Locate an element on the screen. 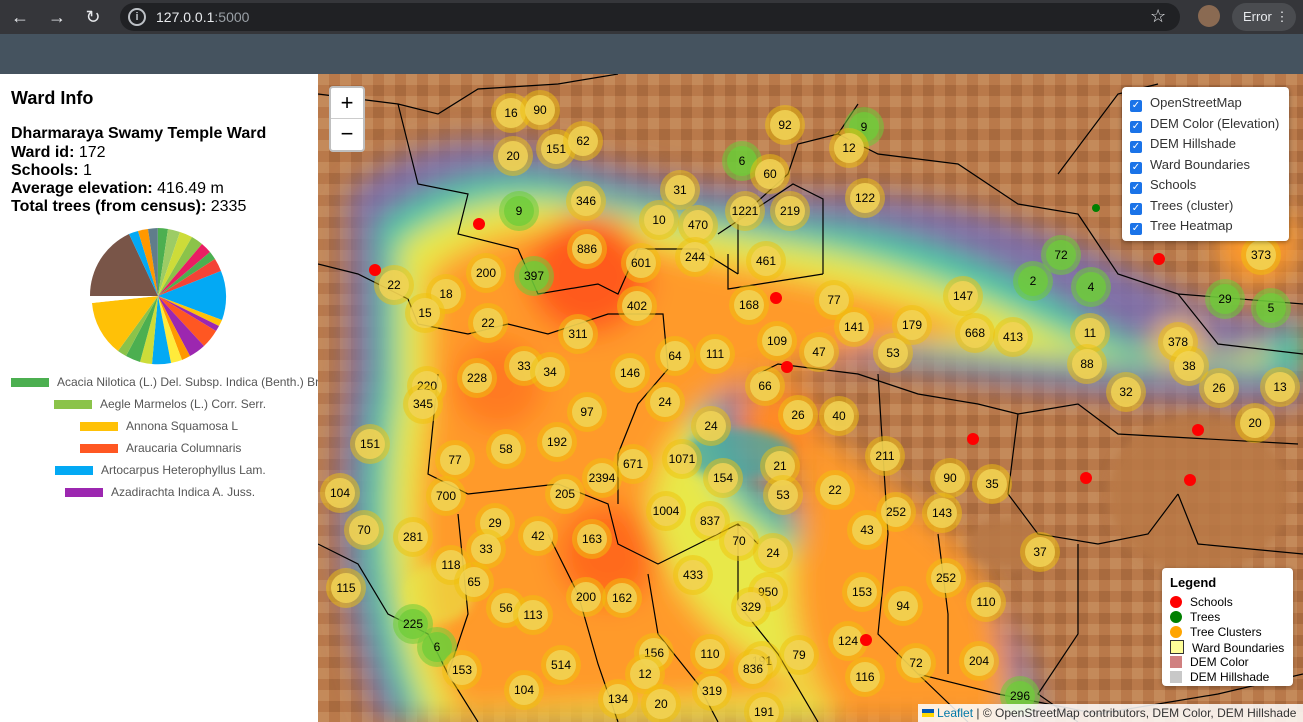 The height and width of the screenshot is (722, 1303). cluster-count-label: 143 is located at coordinates (942, 513).